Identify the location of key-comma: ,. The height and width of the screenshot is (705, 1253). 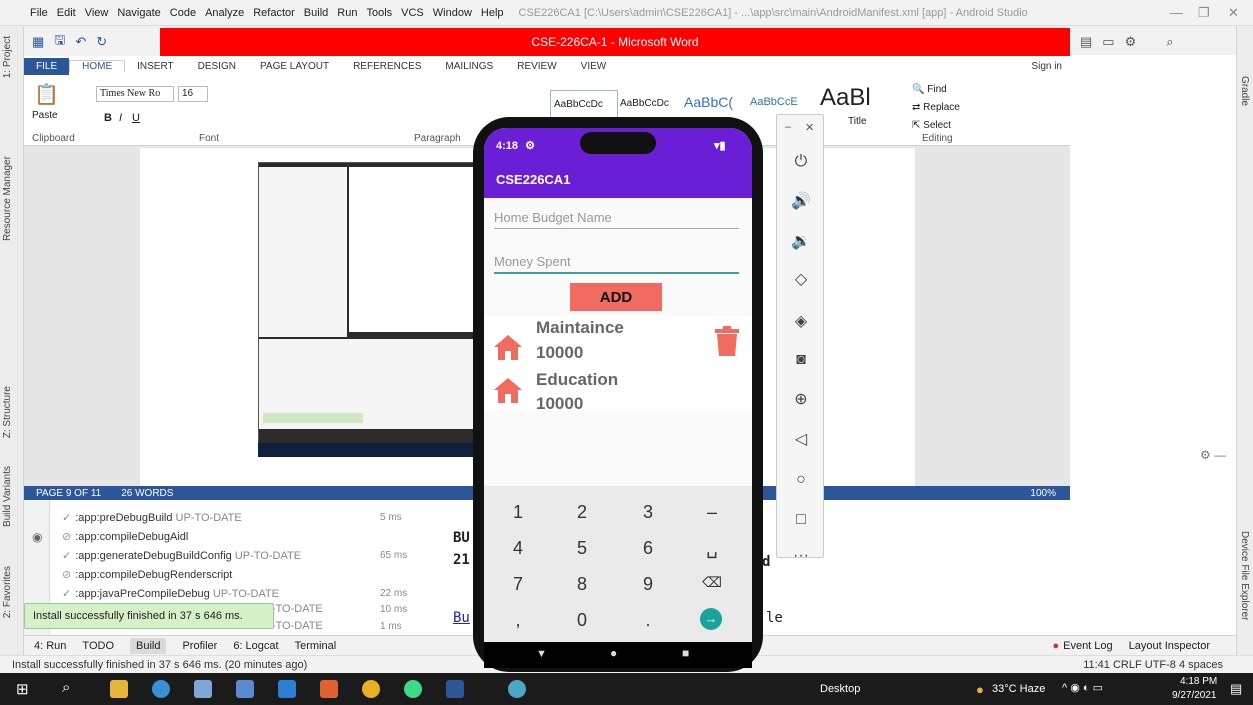
(518, 620).